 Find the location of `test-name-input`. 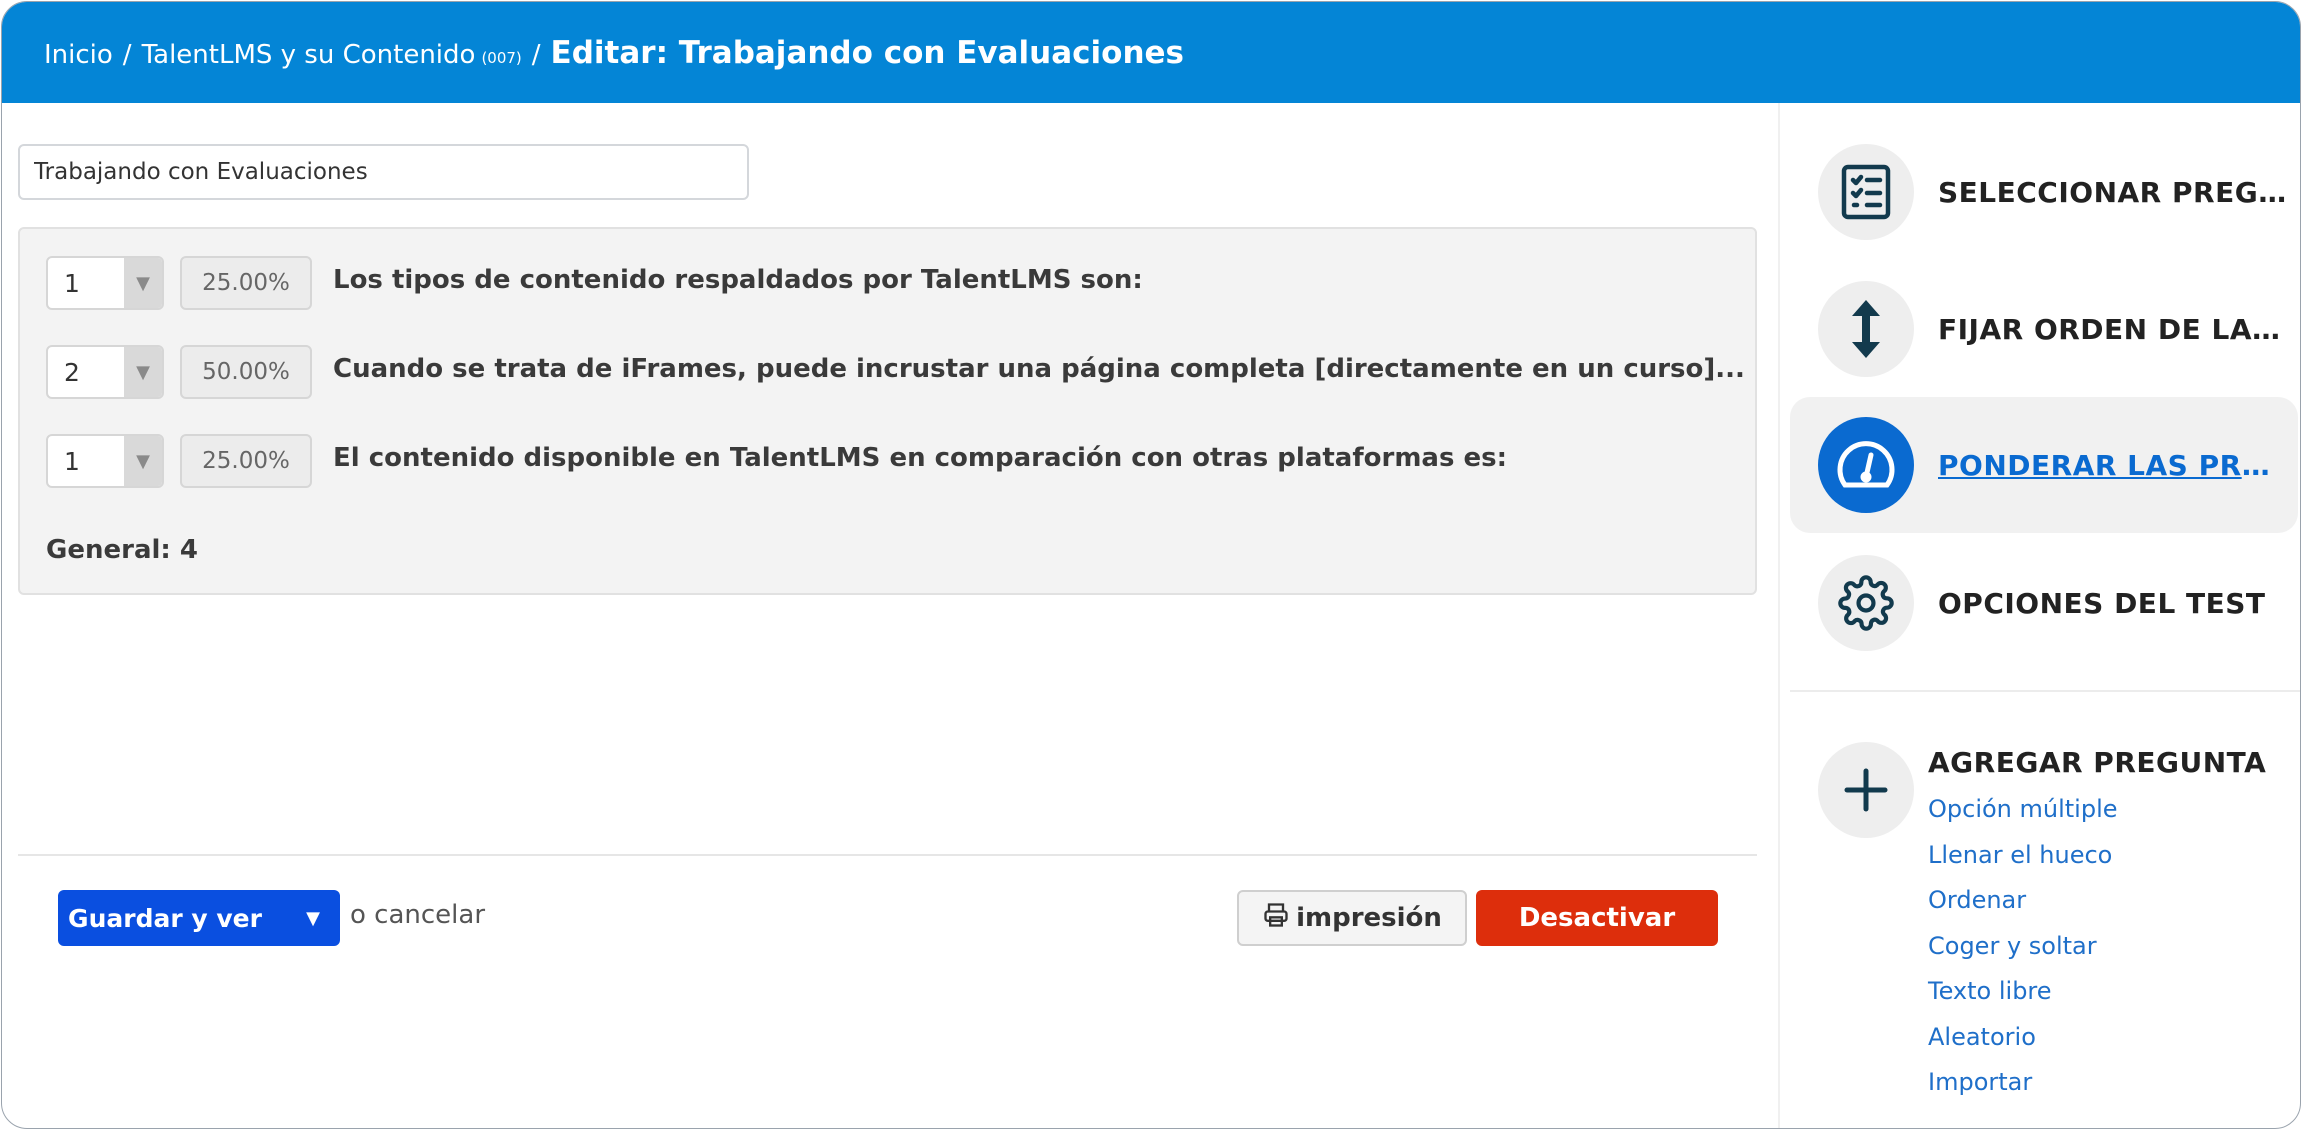

test-name-input is located at coordinates (383, 172).